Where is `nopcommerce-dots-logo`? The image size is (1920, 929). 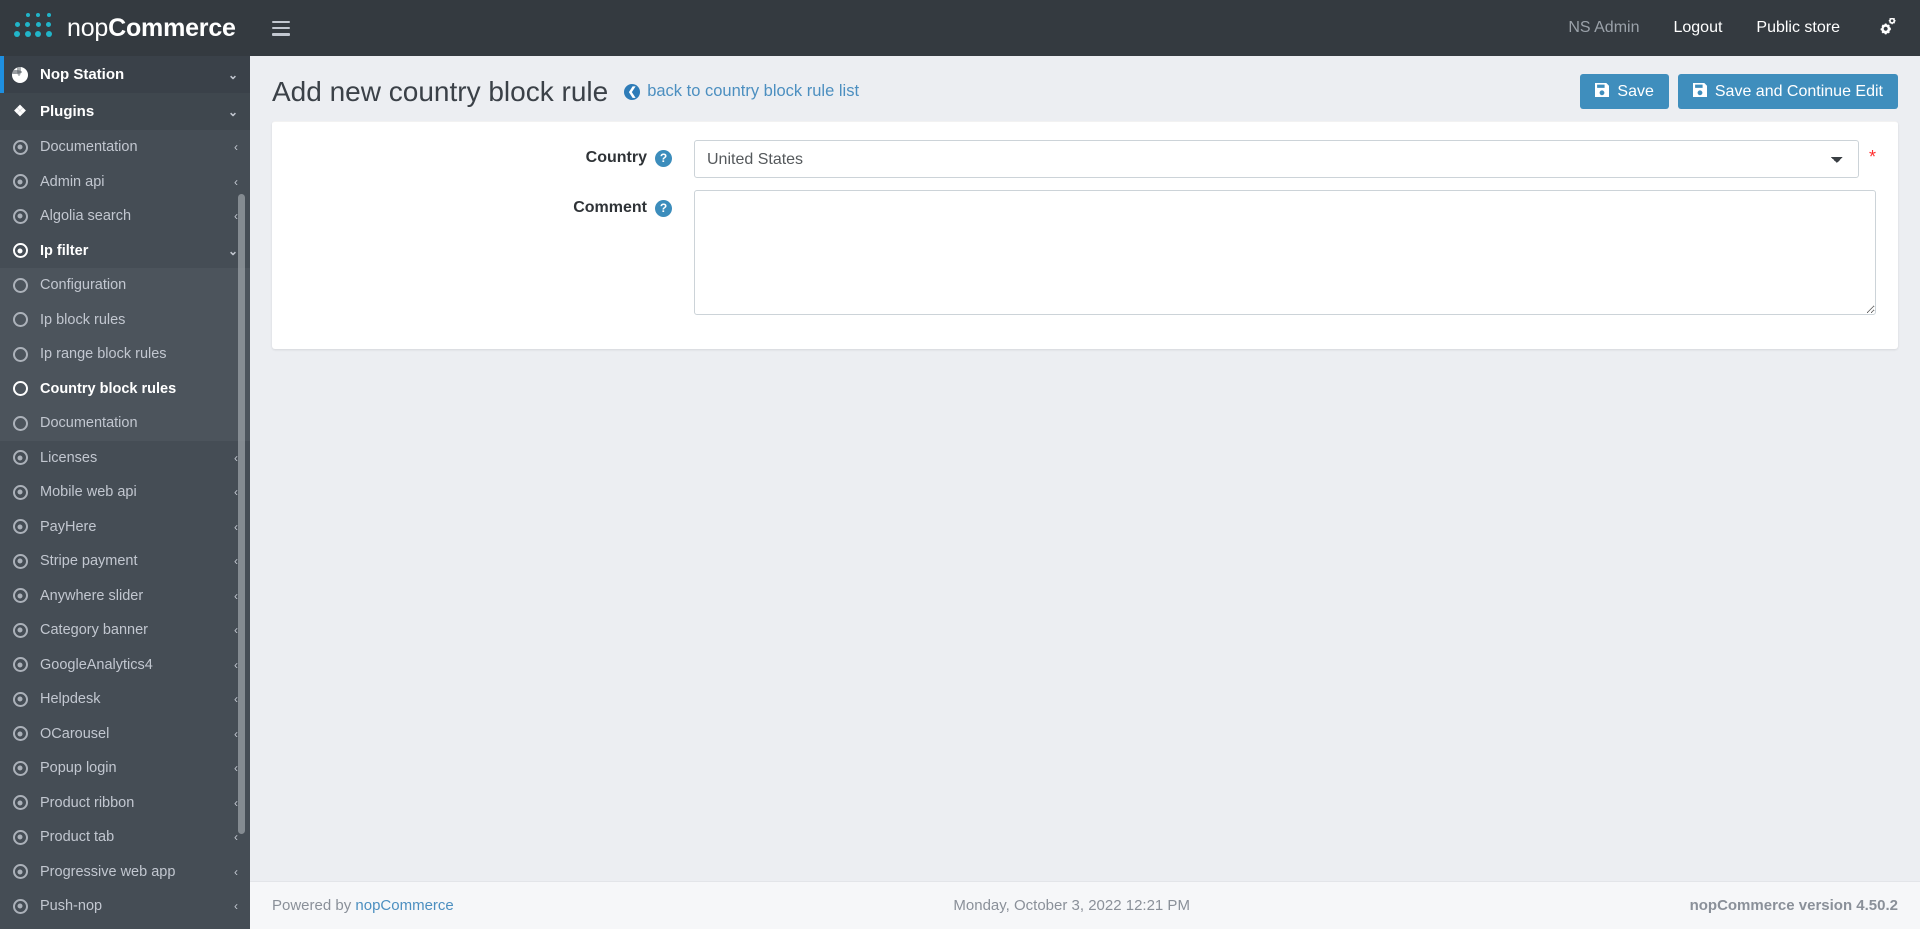
nopcommerce-dots-logo is located at coordinates (37, 28).